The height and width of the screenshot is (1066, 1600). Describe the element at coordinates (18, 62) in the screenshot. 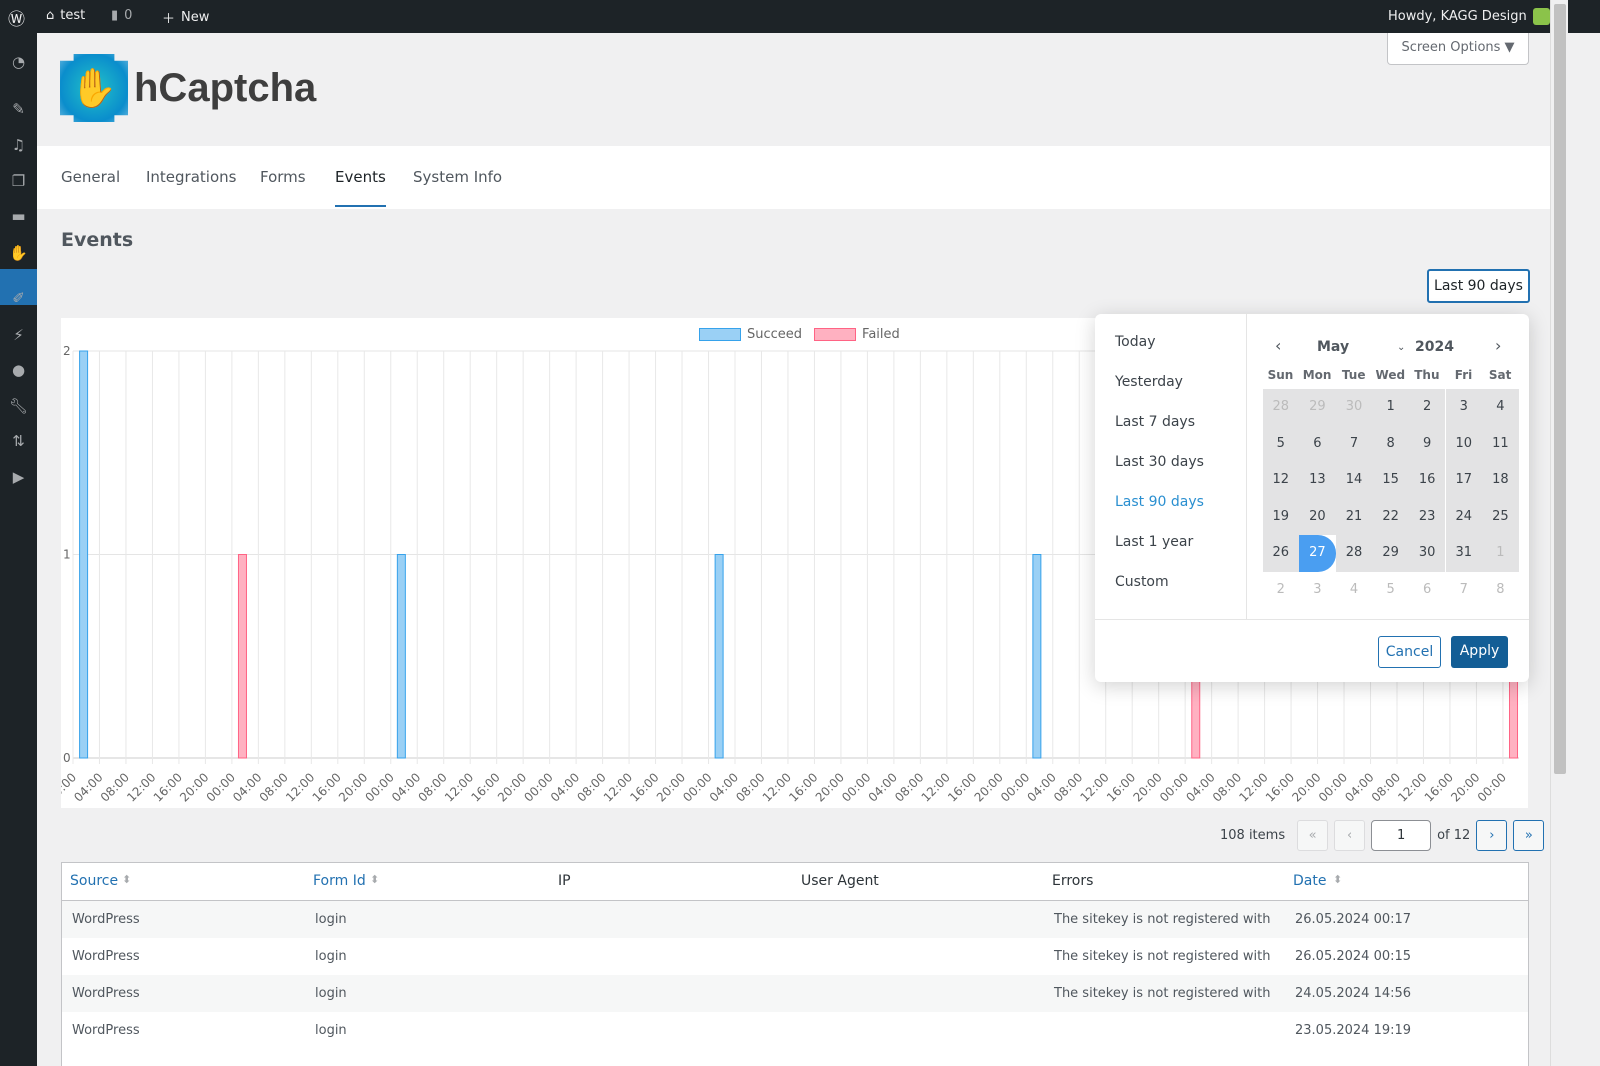

I see `dashboard-icon: ◔` at that location.